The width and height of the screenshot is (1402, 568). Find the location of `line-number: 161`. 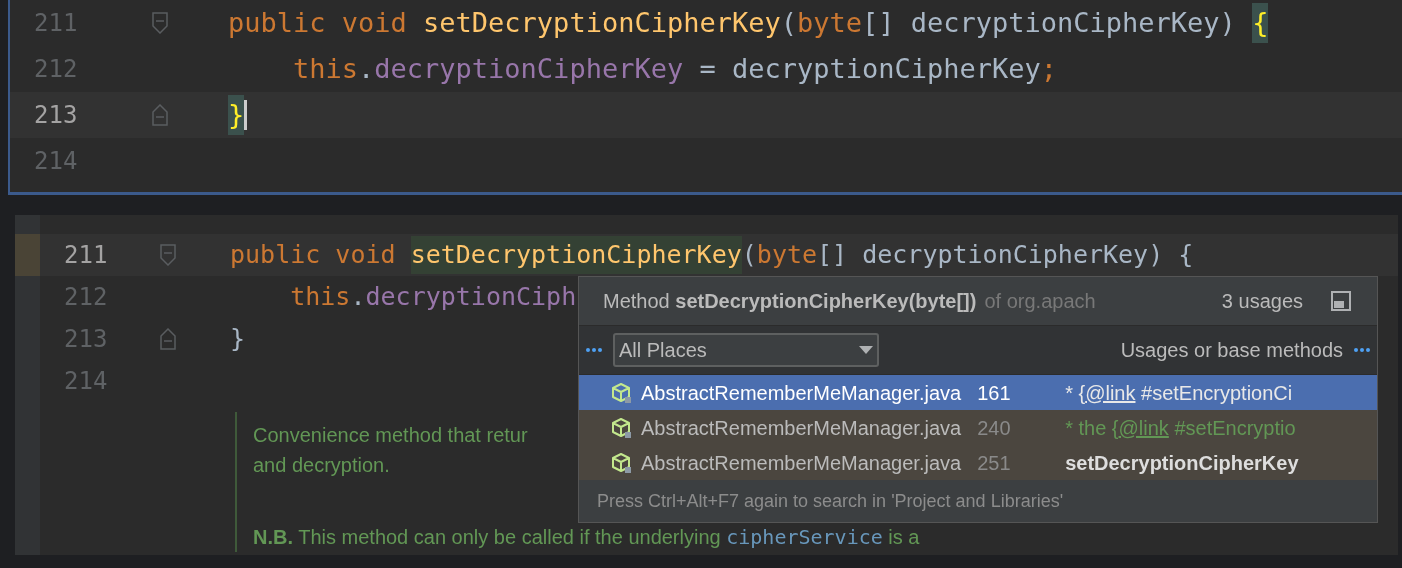

line-number: 161 is located at coordinates (994, 393).